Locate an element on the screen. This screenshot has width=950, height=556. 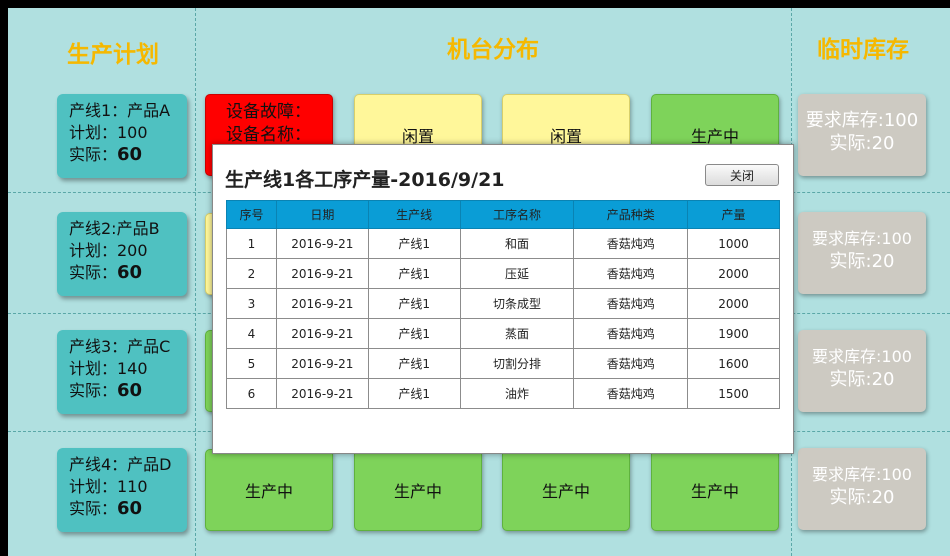
plan-target: 计划：100 is located at coordinates (108, 132).